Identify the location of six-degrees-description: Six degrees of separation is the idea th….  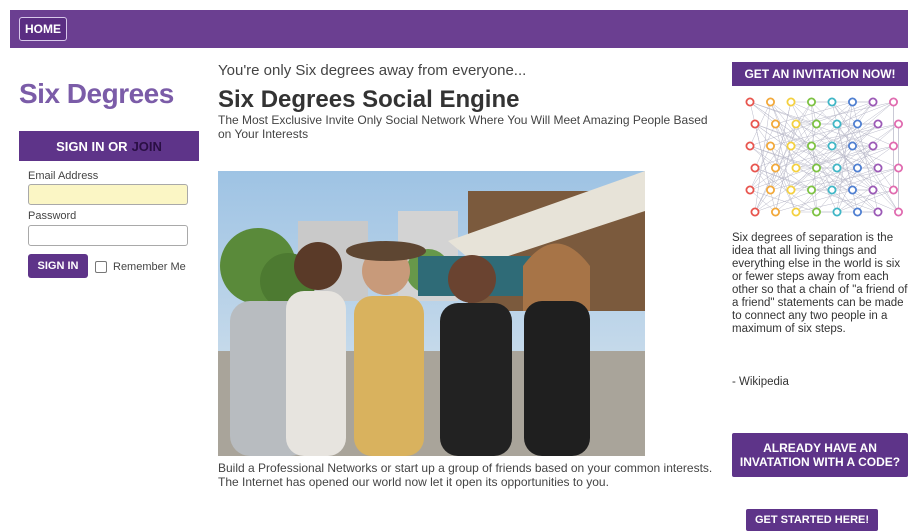
(820, 283).